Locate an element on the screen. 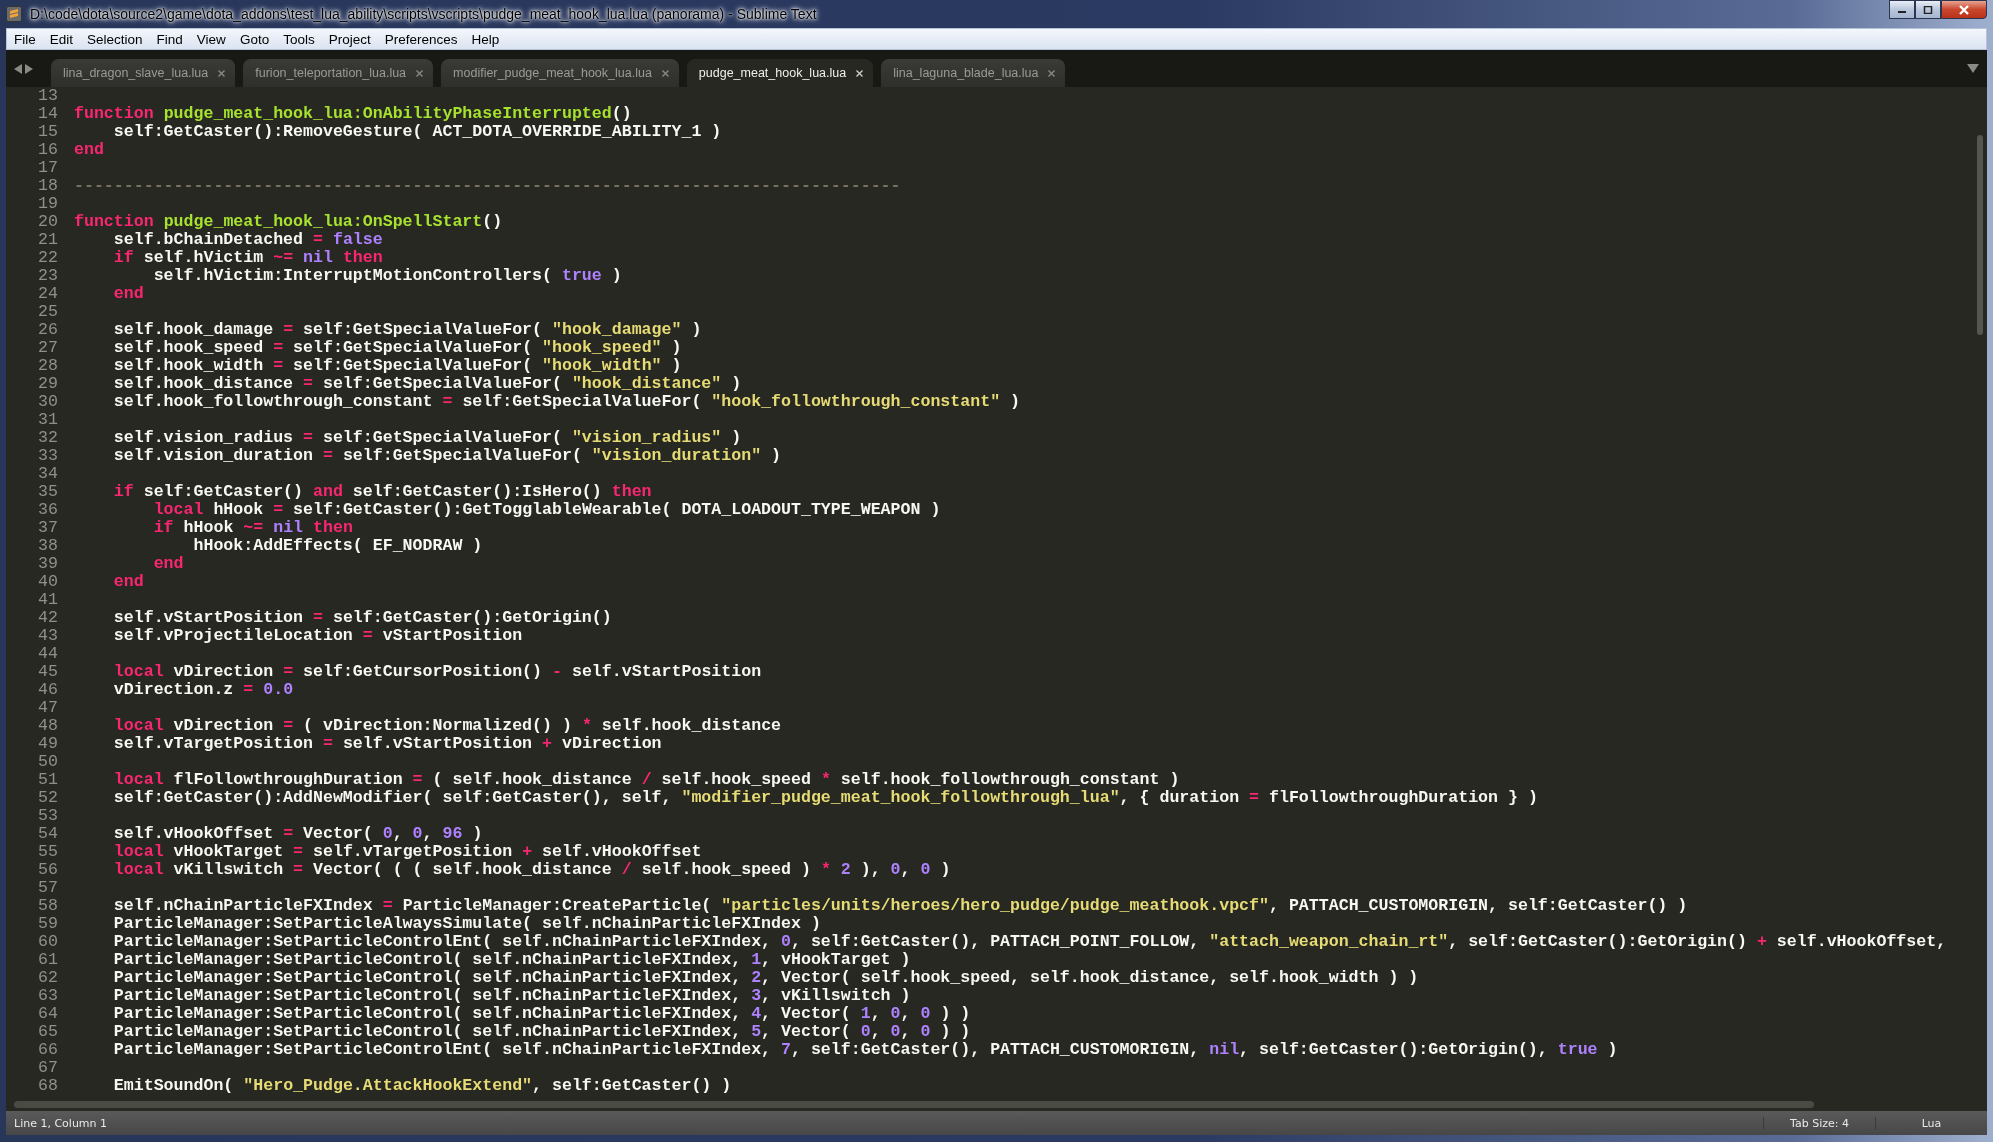  code-line: self.bChainDetached = false is located at coordinates (247, 240).